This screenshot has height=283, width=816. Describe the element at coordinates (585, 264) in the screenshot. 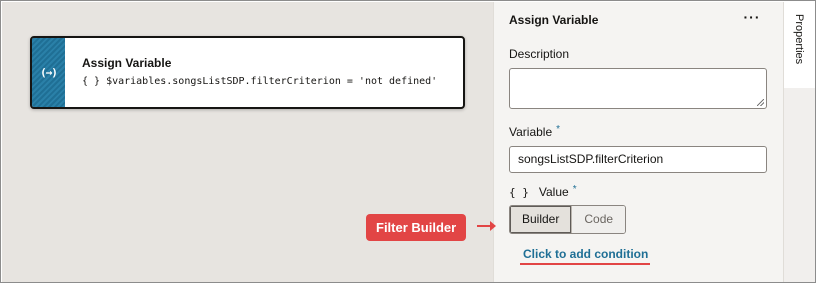

I see `highlight-underline` at that location.